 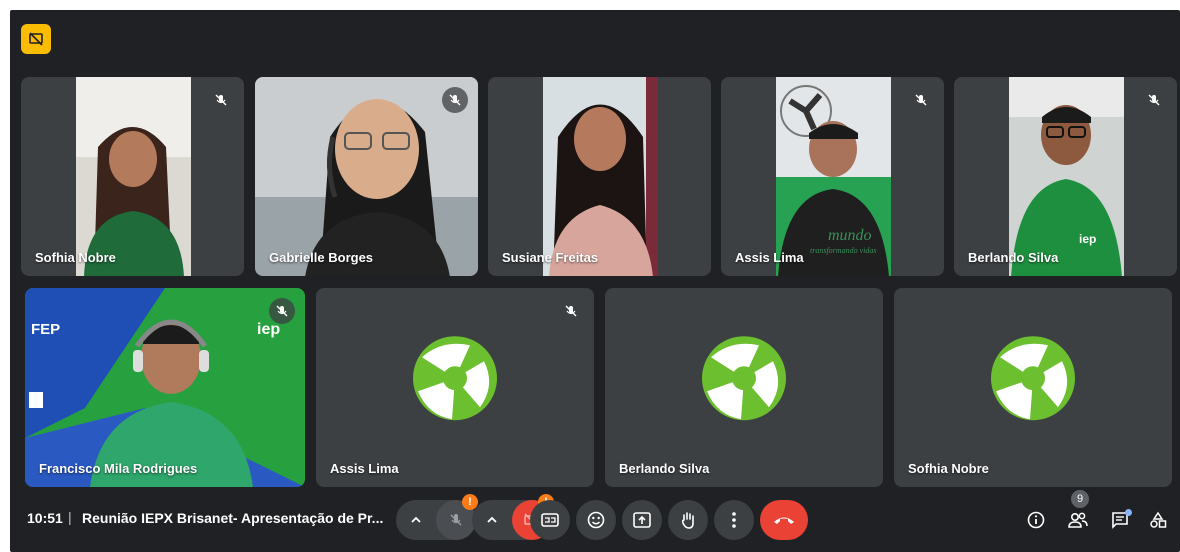 What do you see at coordinates (550, 257) in the screenshot?
I see `participant-name: Susiane Freitas` at bounding box center [550, 257].